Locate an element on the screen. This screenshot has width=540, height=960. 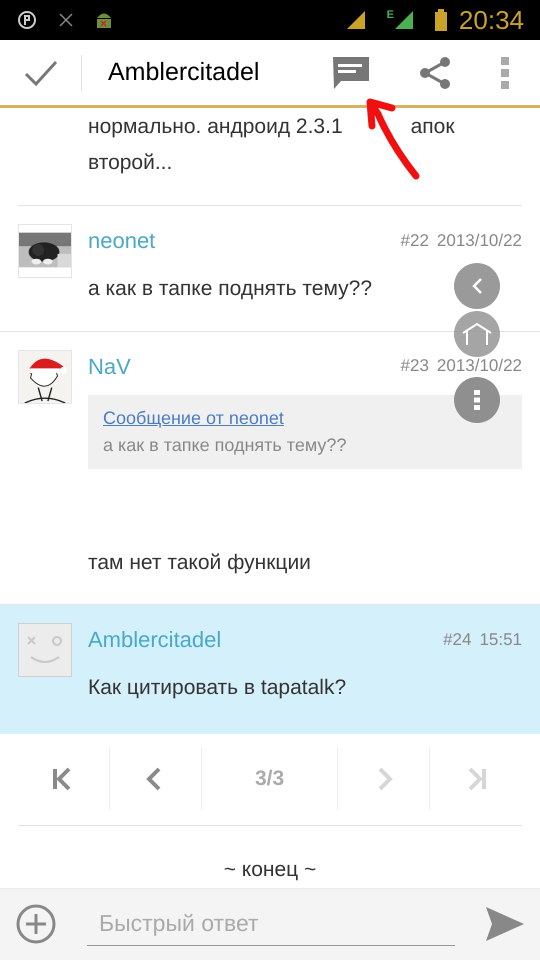
chevron-icon is located at coordinates (477, 286).